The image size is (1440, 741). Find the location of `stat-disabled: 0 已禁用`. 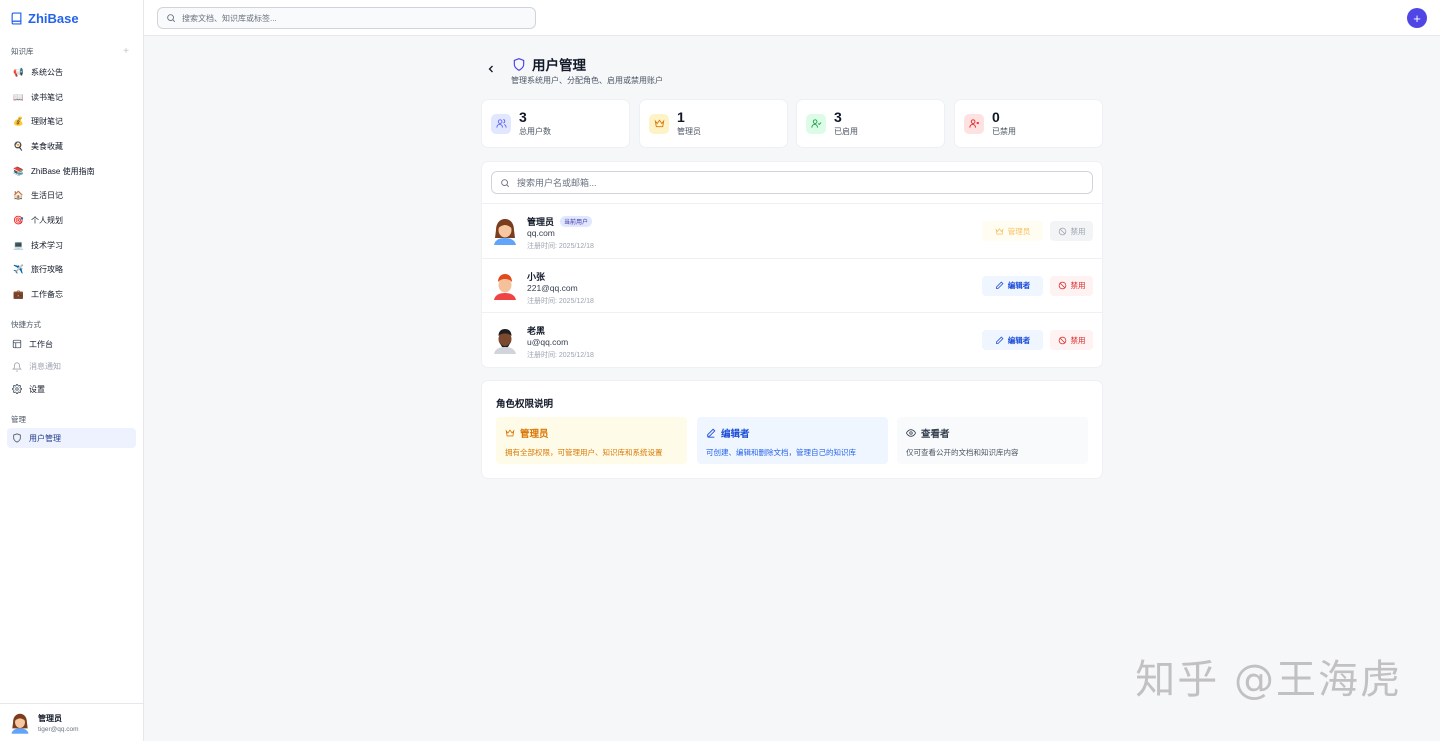

stat-disabled: 0 已禁用 is located at coordinates (1028, 123).